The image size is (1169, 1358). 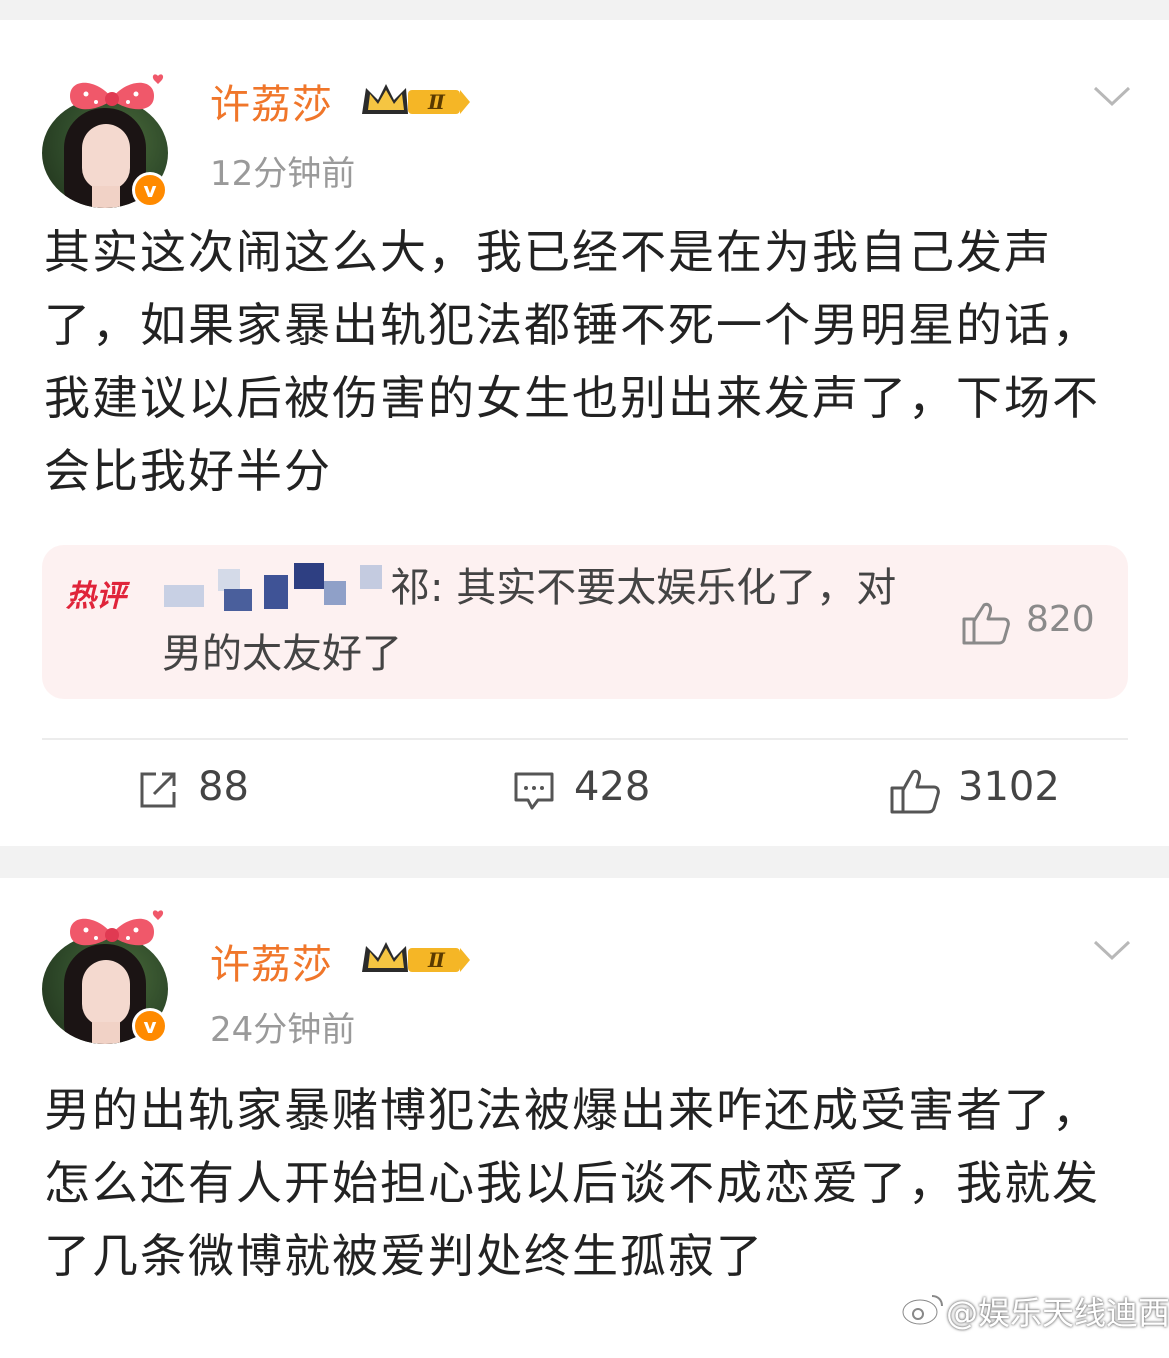 What do you see at coordinates (158, 790) in the screenshot?
I see `share-edit-icon` at bounding box center [158, 790].